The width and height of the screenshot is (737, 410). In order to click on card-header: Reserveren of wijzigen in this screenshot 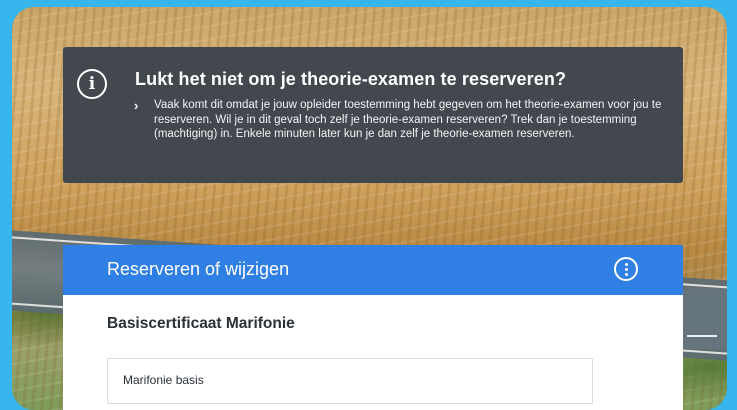, I will do `click(373, 270)`.